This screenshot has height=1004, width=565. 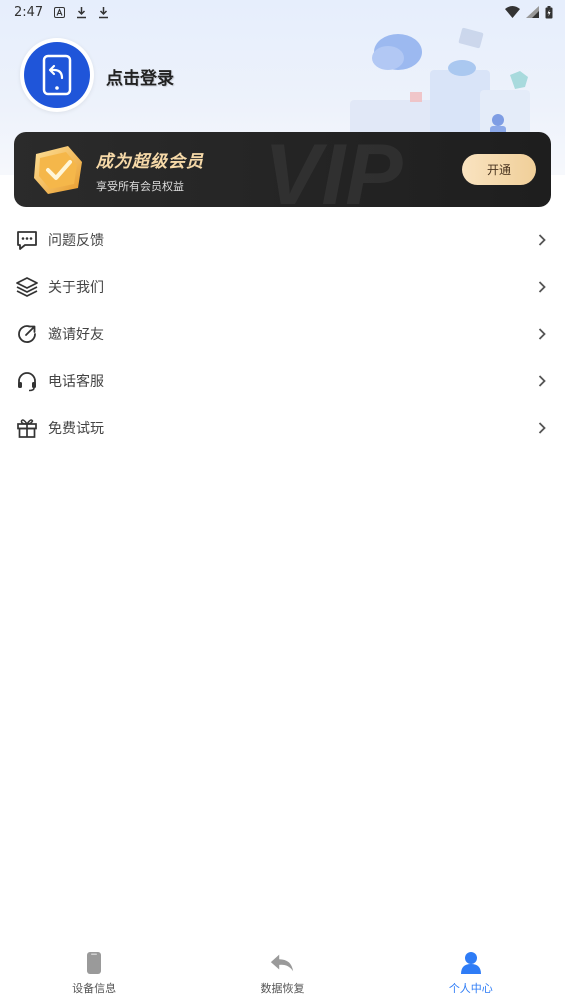 What do you see at coordinates (58, 170) in the screenshot?
I see `vip-crown-badge-icon` at bounding box center [58, 170].